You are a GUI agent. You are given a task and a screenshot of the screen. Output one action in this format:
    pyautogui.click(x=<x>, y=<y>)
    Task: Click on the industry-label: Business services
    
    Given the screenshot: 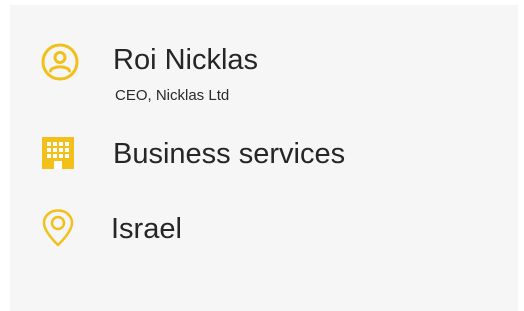 What is the action you would take?
    pyautogui.click(x=229, y=154)
    